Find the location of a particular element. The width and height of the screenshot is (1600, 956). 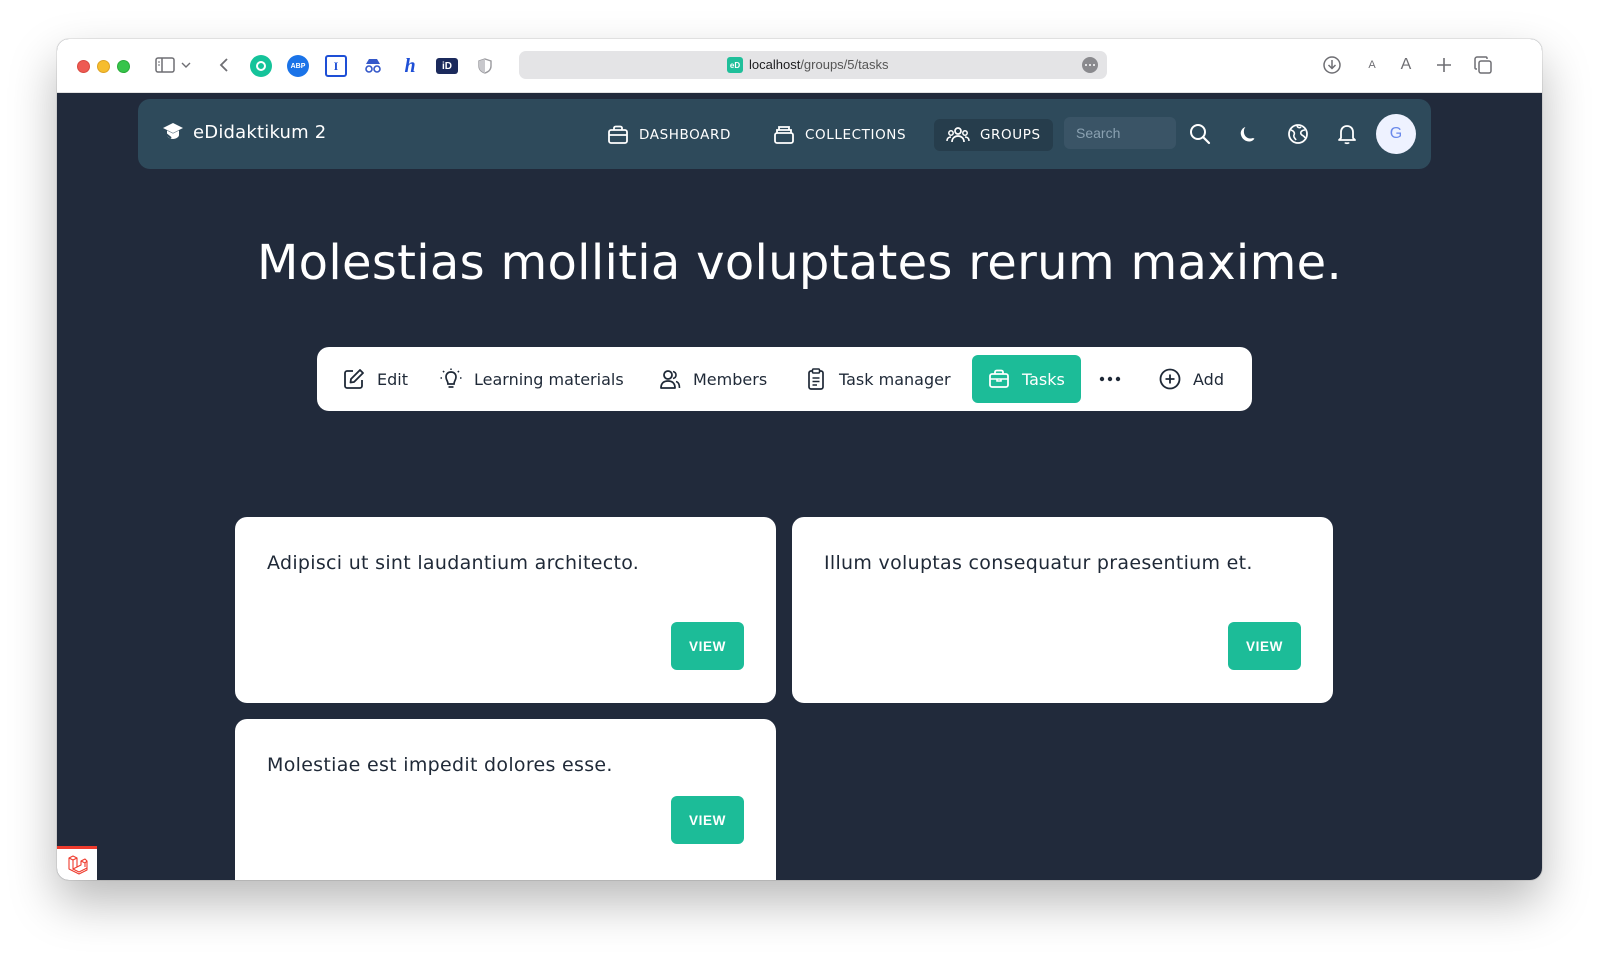

download-icon is located at coordinates (1332, 65).